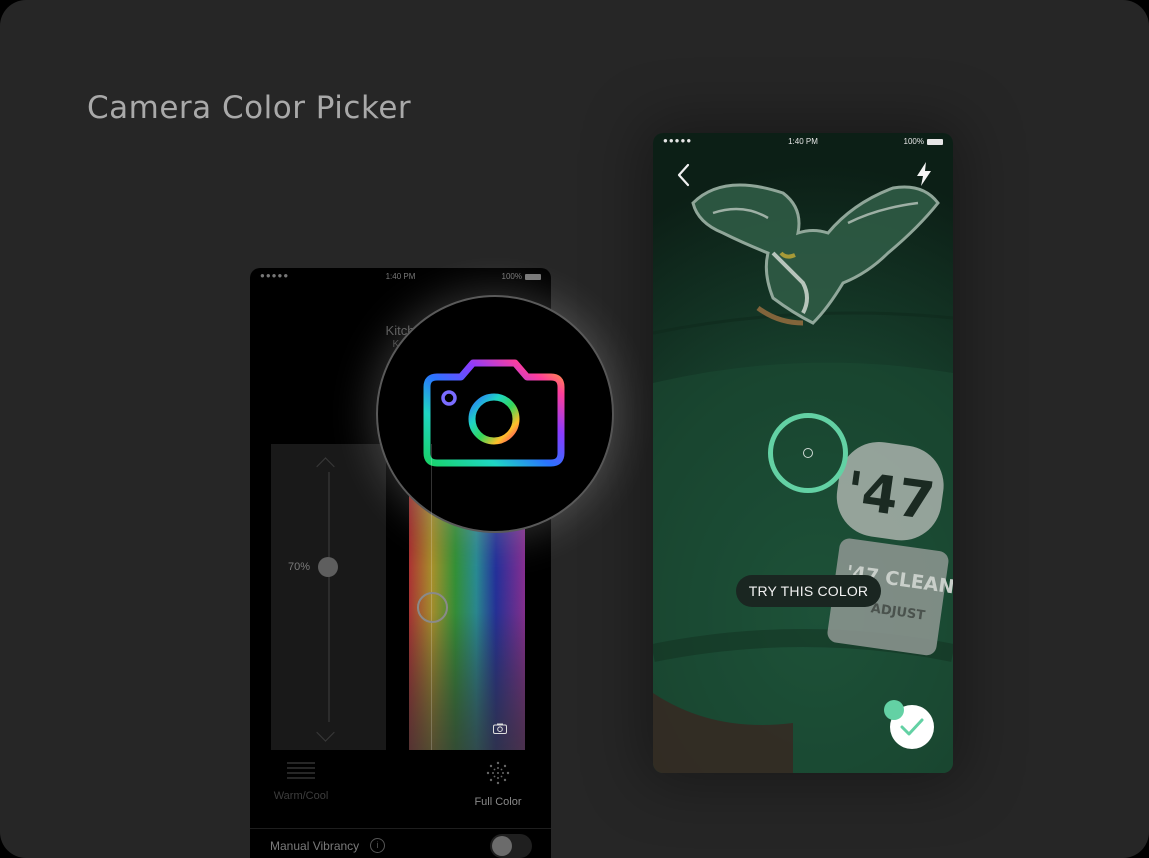  What do you see at coordinates (924, 174) in the screenshot?
I see `lightning-icon` at bounding box center [924, 174].